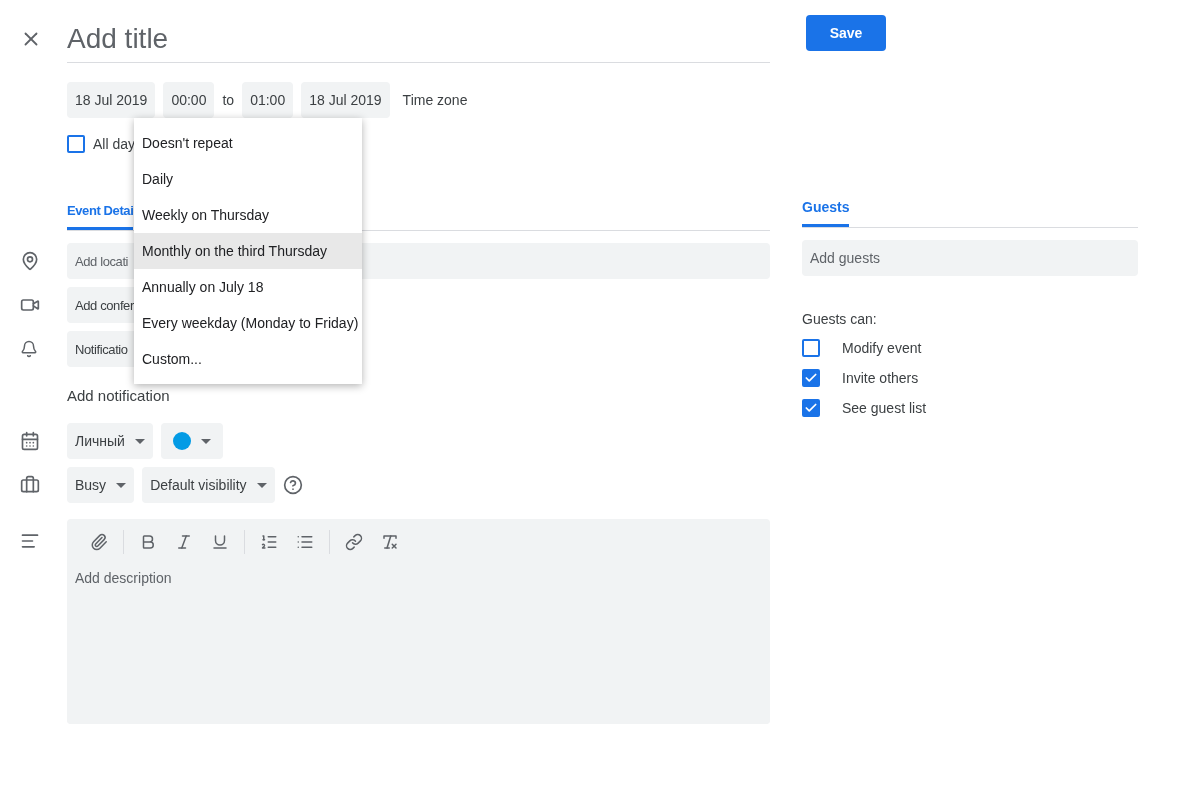 This screenshot has width=1199, height=810. Describe the element at coordinates (268, 100) in the screenshot. I see `end-time-field: 01:00` at that location.